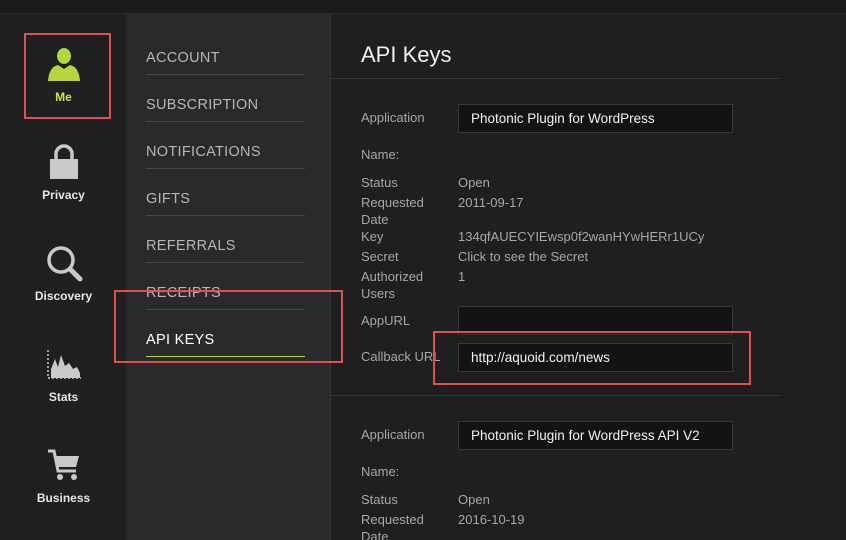  I want to click on sidebar: Me Privacy Discovery Stats Business, so click(63, 277).